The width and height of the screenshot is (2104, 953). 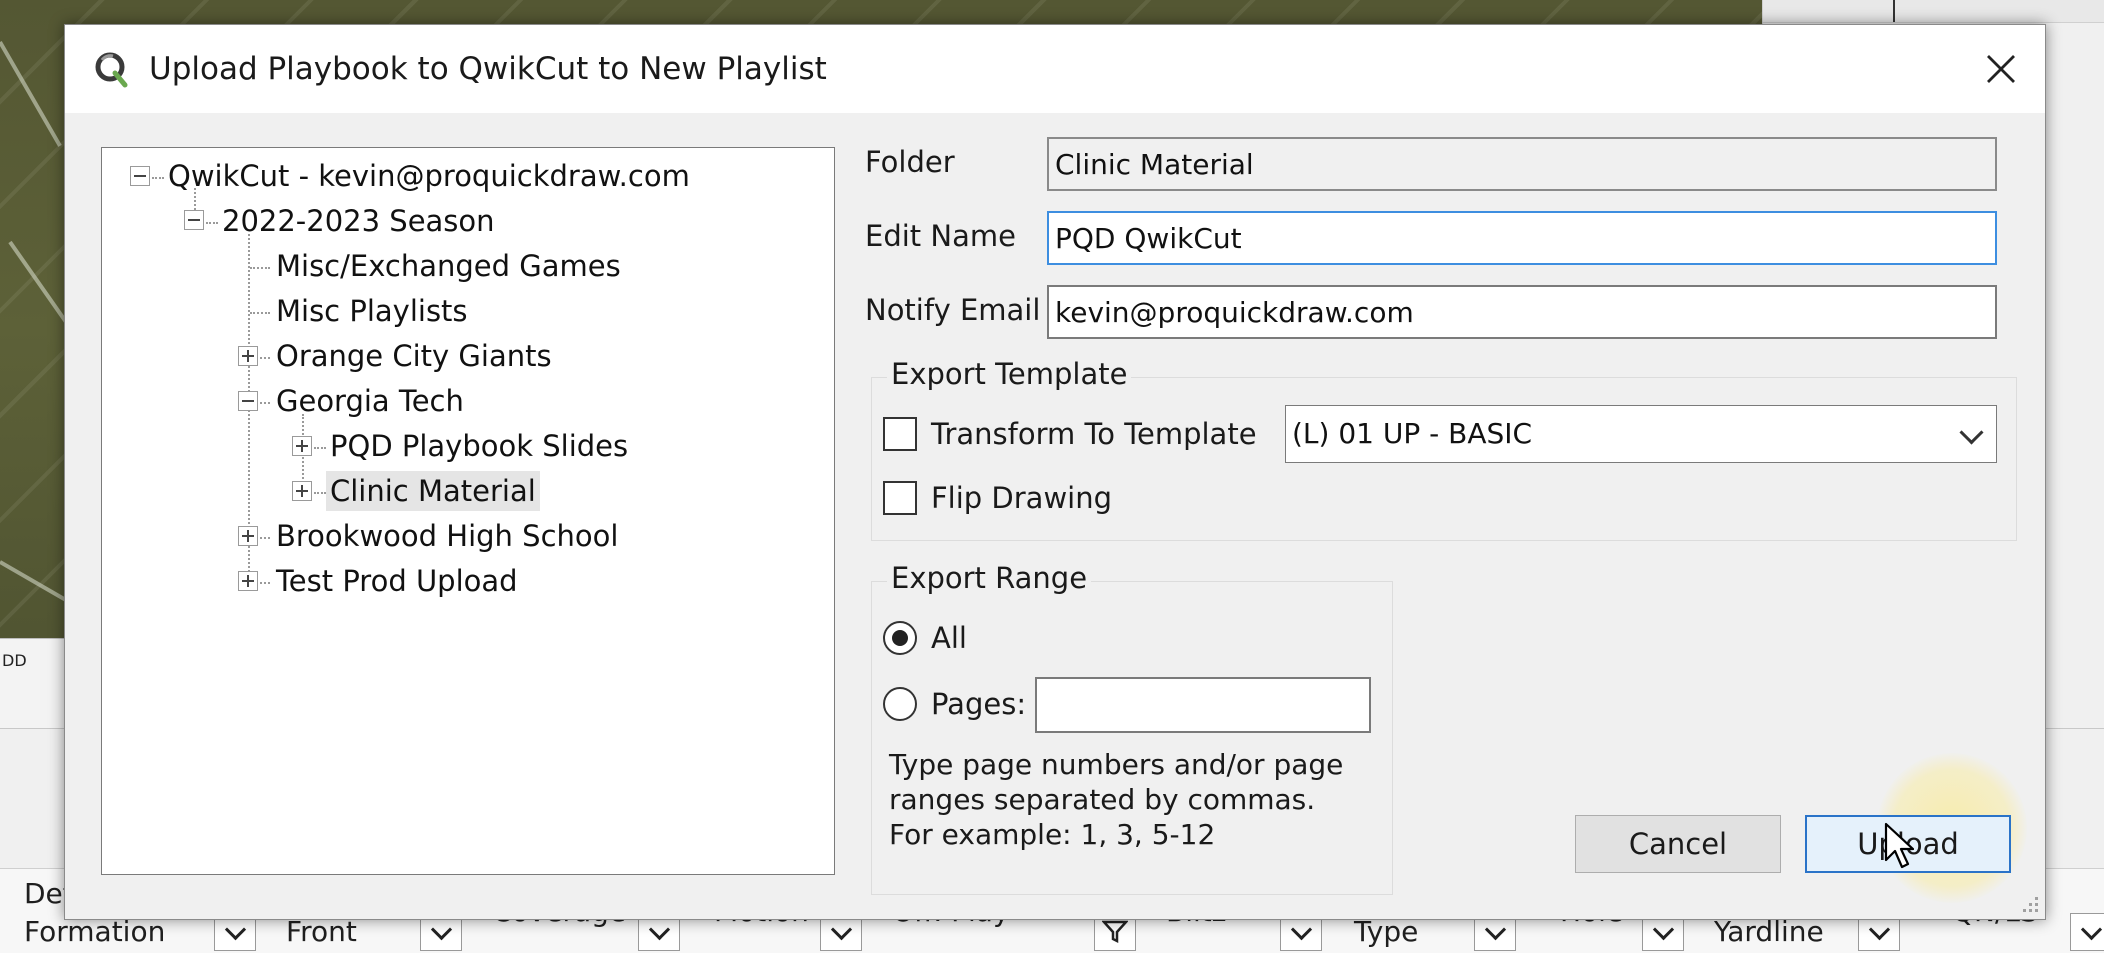 What do you see at coordinates (1522, 238) in the screenshot?
I see `edit-name-input` at bounding box center [1522, 238].